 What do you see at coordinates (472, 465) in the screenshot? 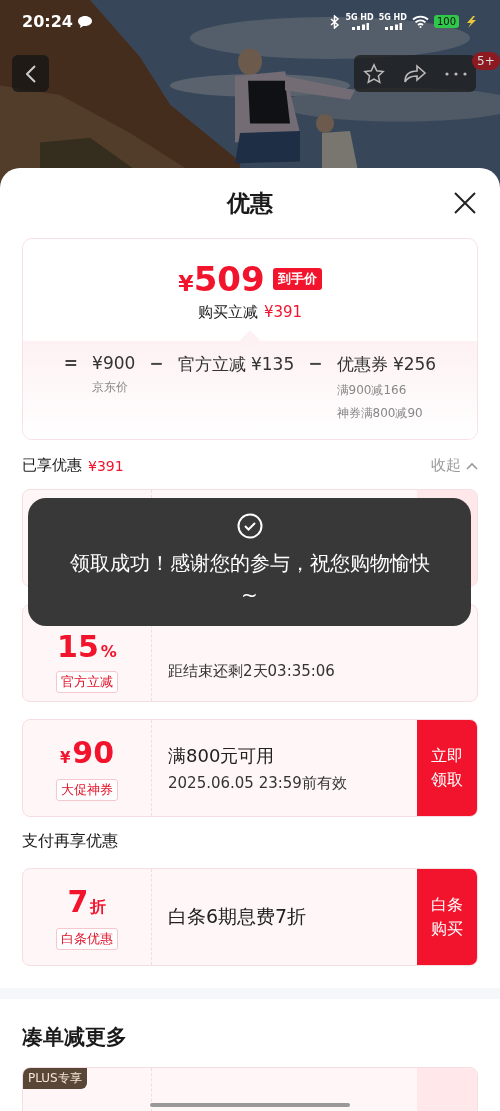
I see `chevron-up-icon` at bounding box center [472, 465].